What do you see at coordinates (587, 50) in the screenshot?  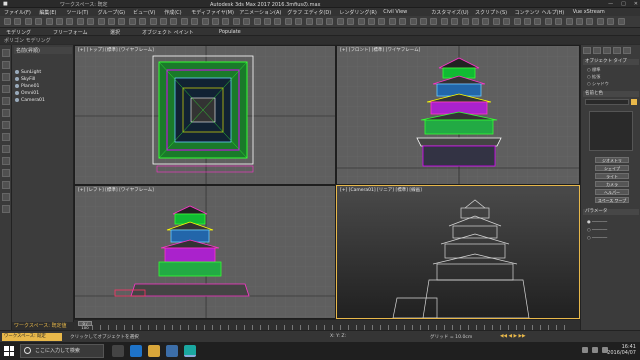 I see `create-tab-icon` at bounding box center [587, 50].